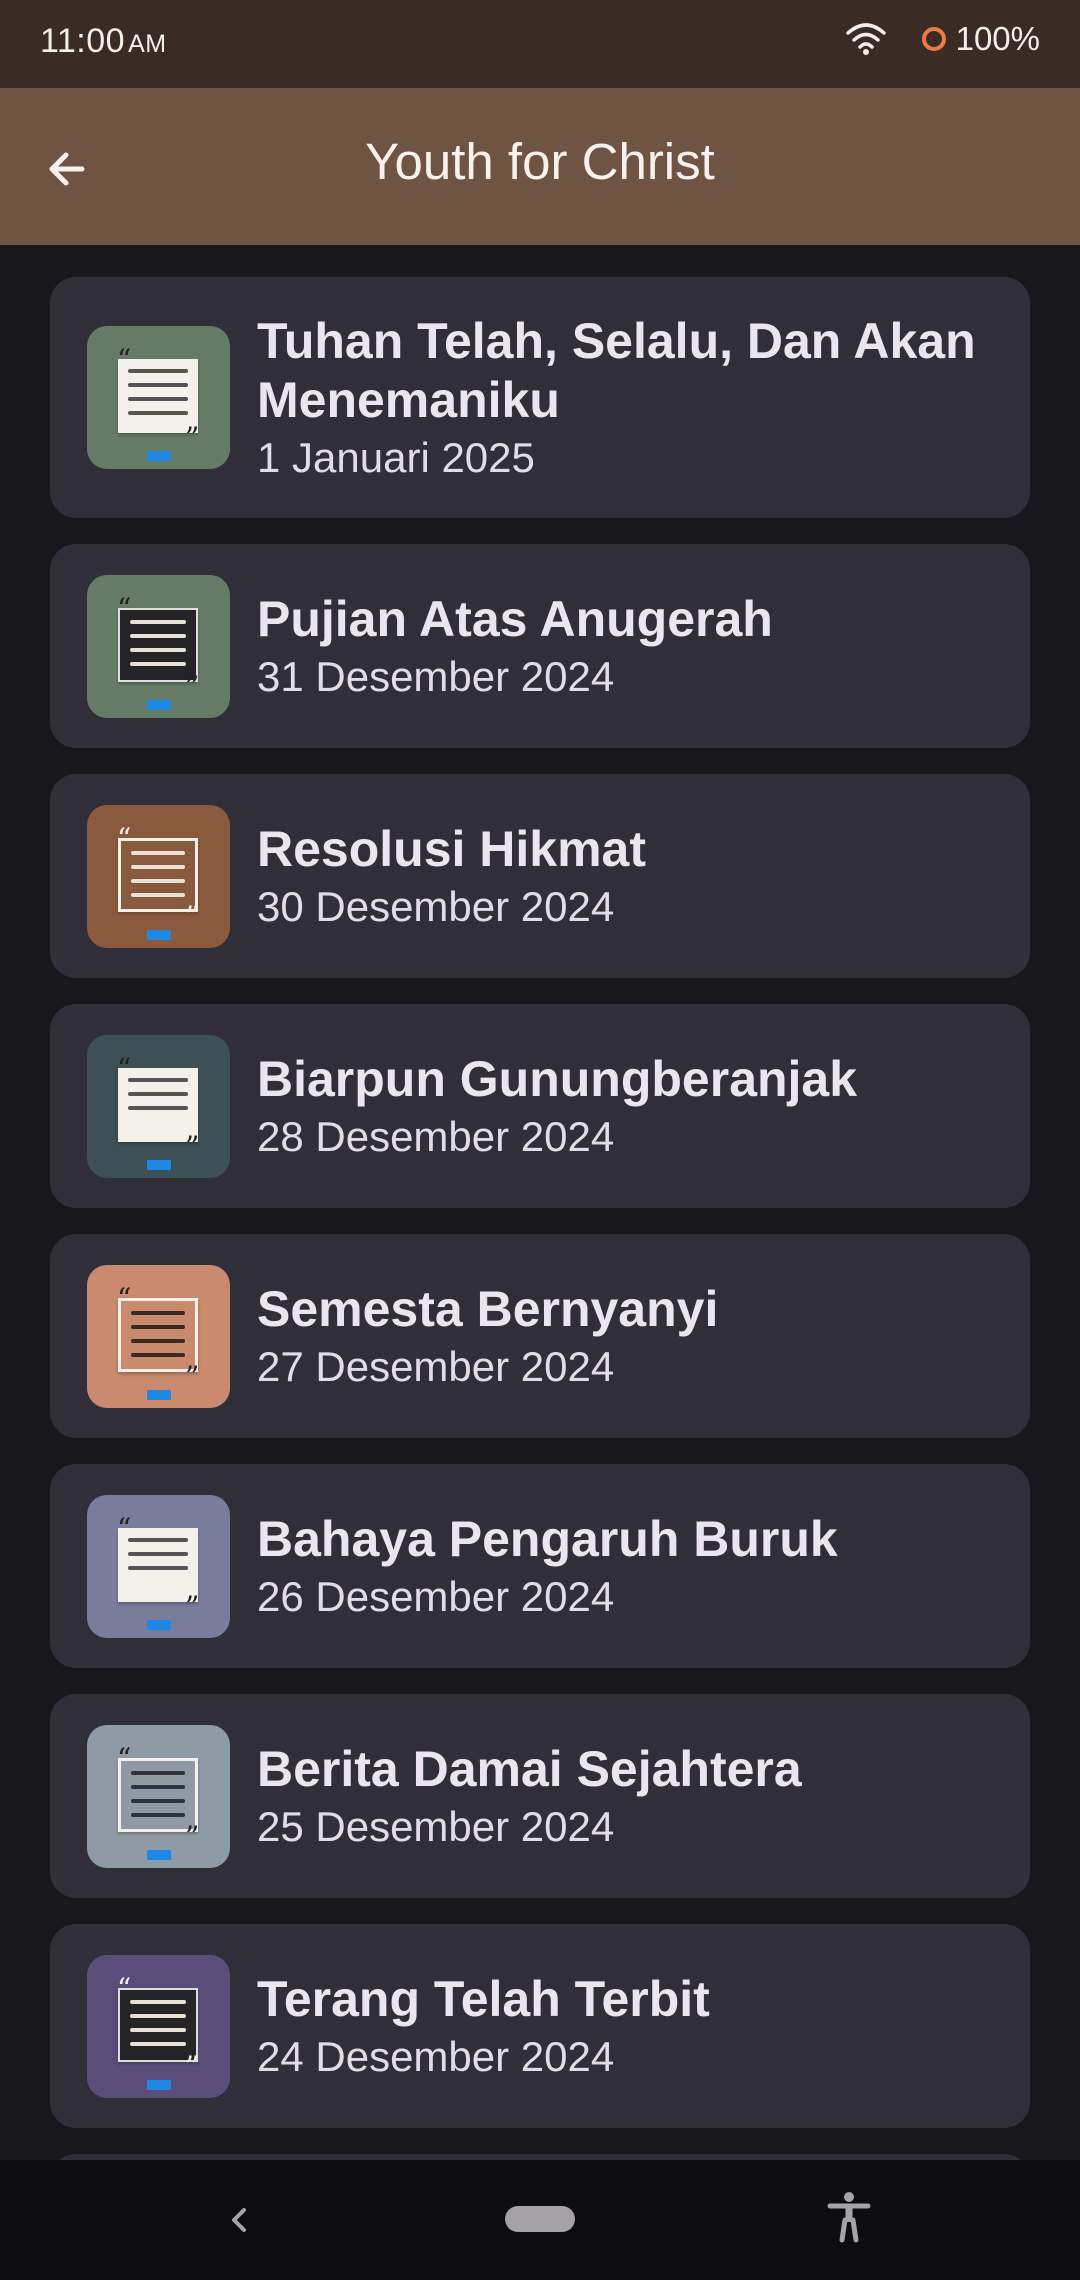  Describe the element at coordinates (540, 44) in the screenshot. I see `status-bar: 11:00 AM 100%` at that location.